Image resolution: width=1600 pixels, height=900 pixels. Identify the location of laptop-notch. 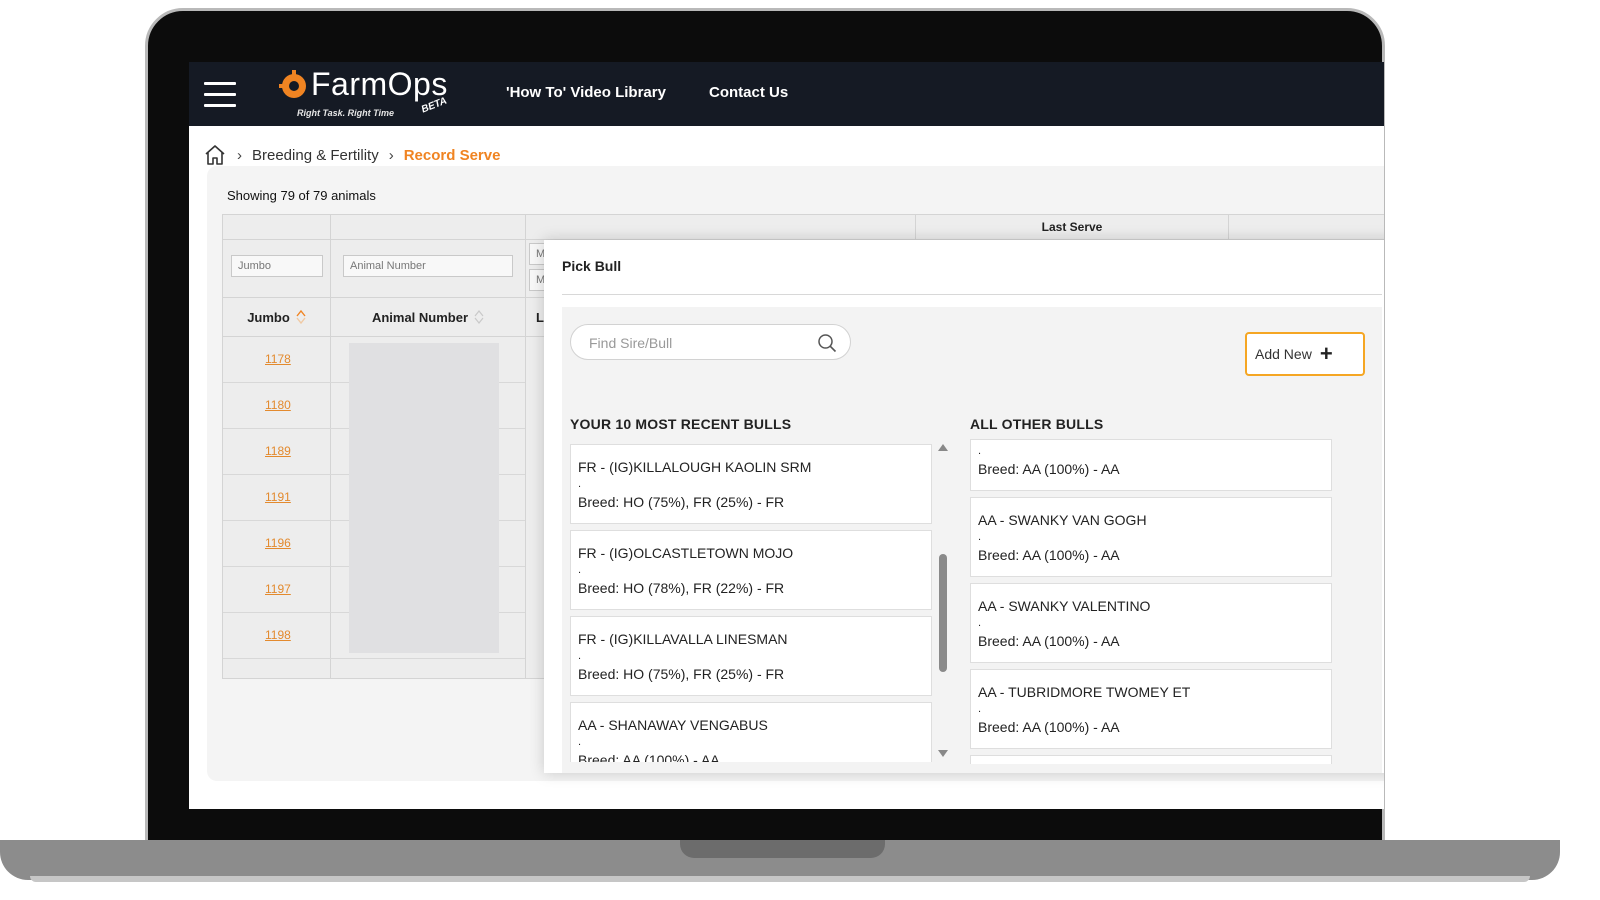
(782, 849).